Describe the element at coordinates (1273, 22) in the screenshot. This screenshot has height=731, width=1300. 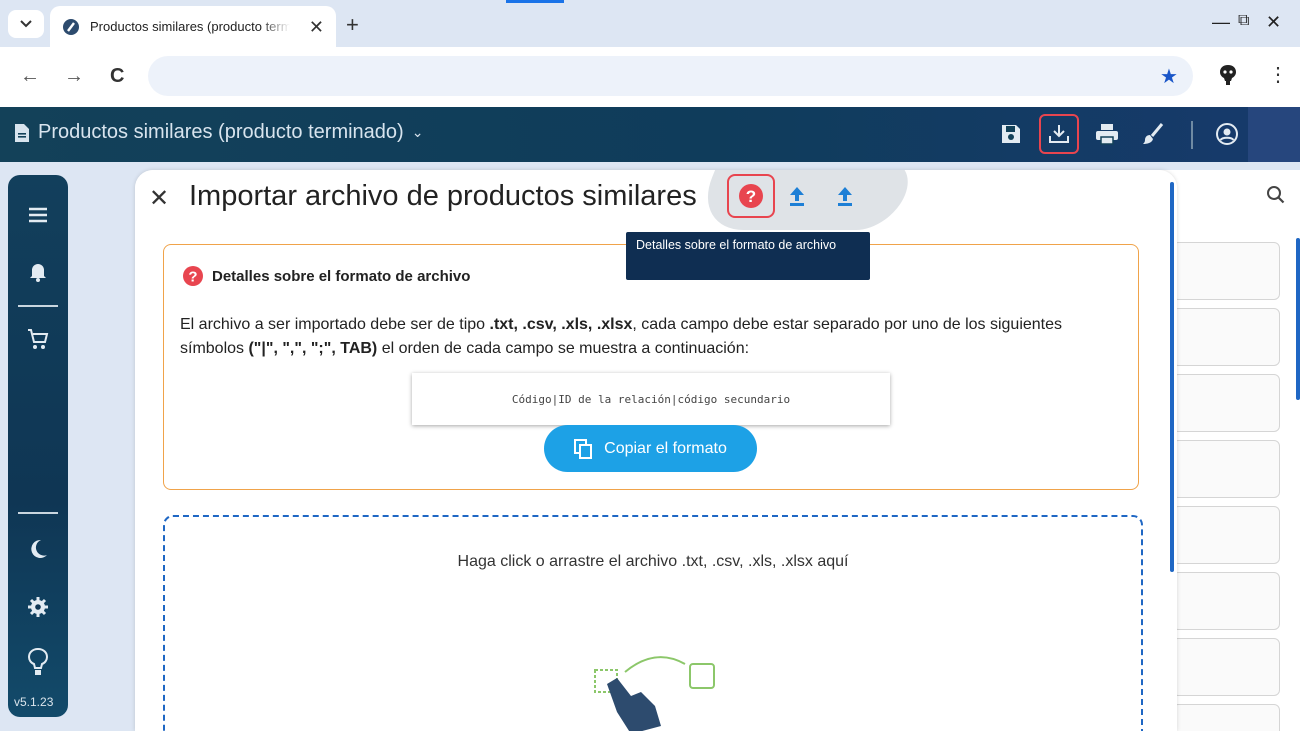
I see `close-window-button: ✕` at that location.